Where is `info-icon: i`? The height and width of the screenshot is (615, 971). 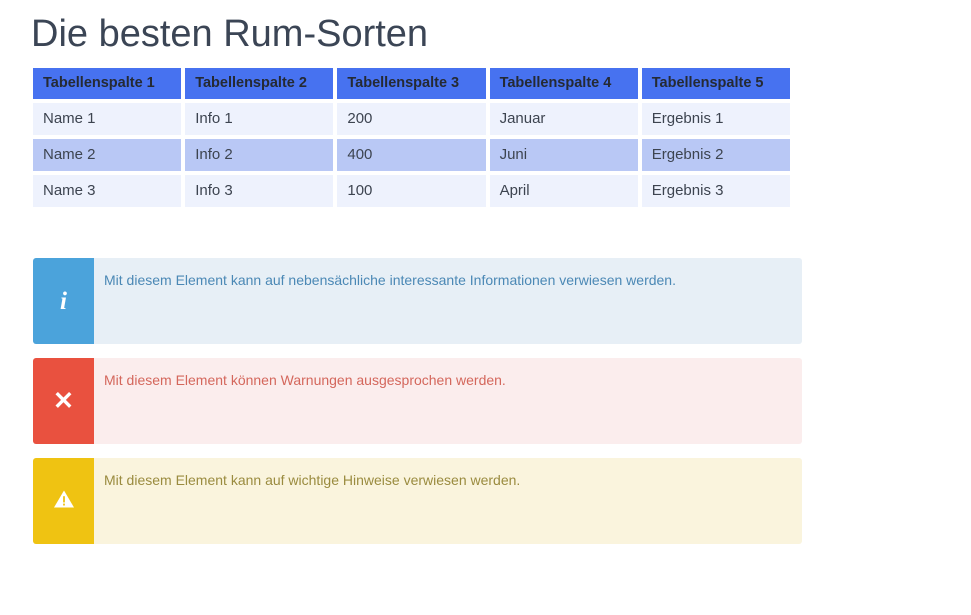
info-icon: i is located at coordinates (63, 301).